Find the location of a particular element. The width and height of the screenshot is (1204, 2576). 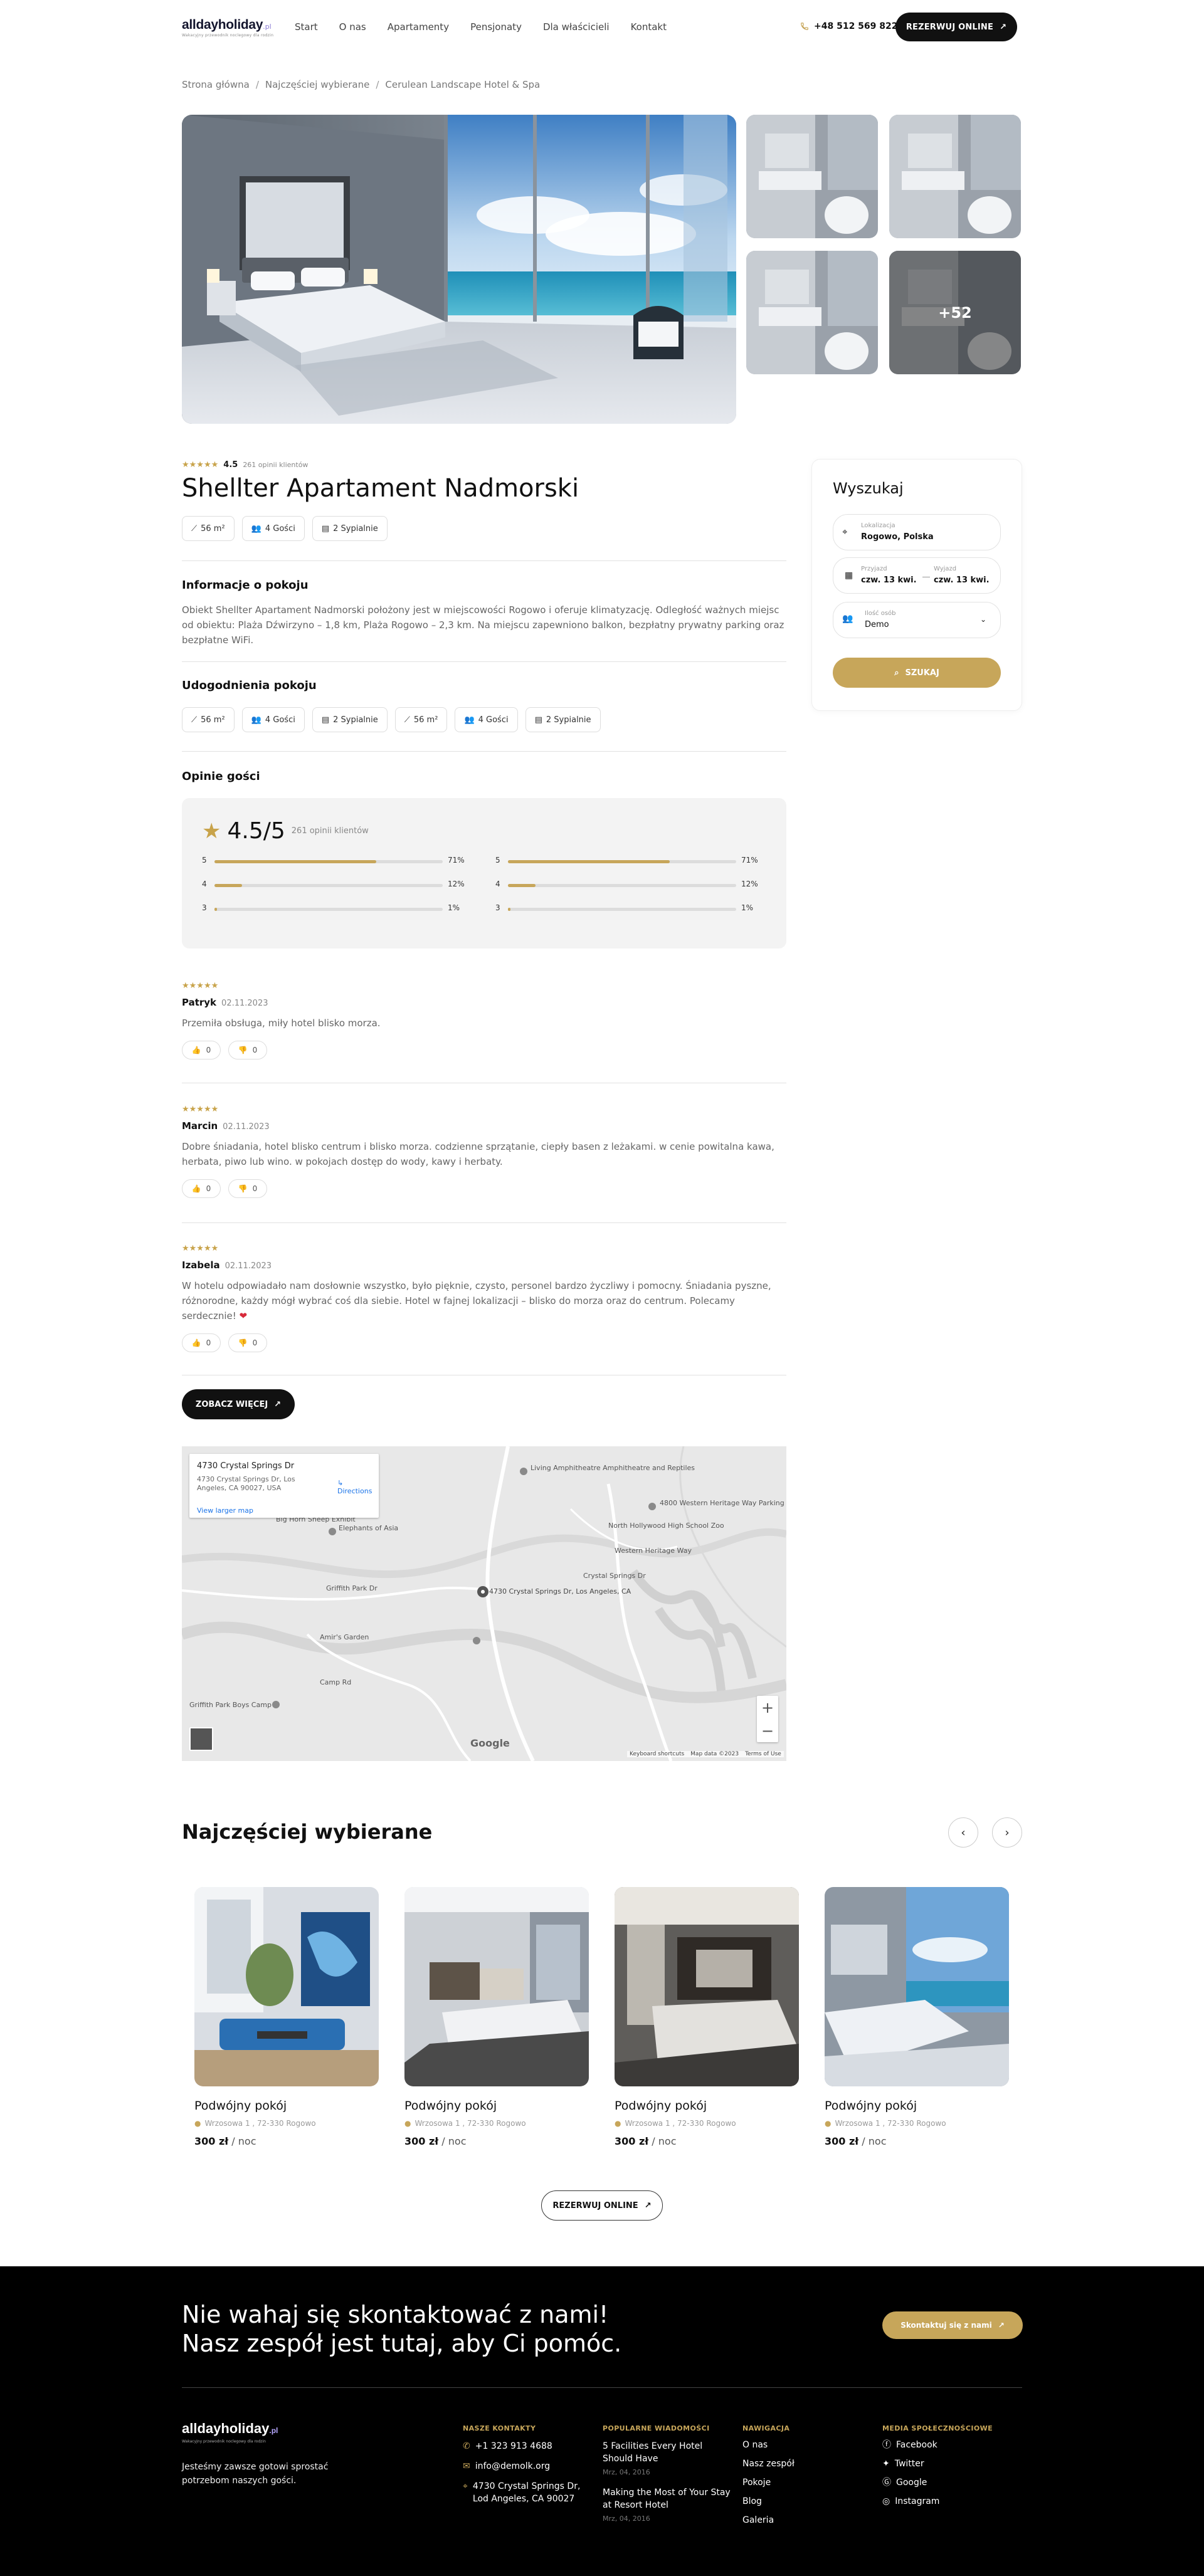

zoom-out-button: − is located at coordinates (767, 1731).